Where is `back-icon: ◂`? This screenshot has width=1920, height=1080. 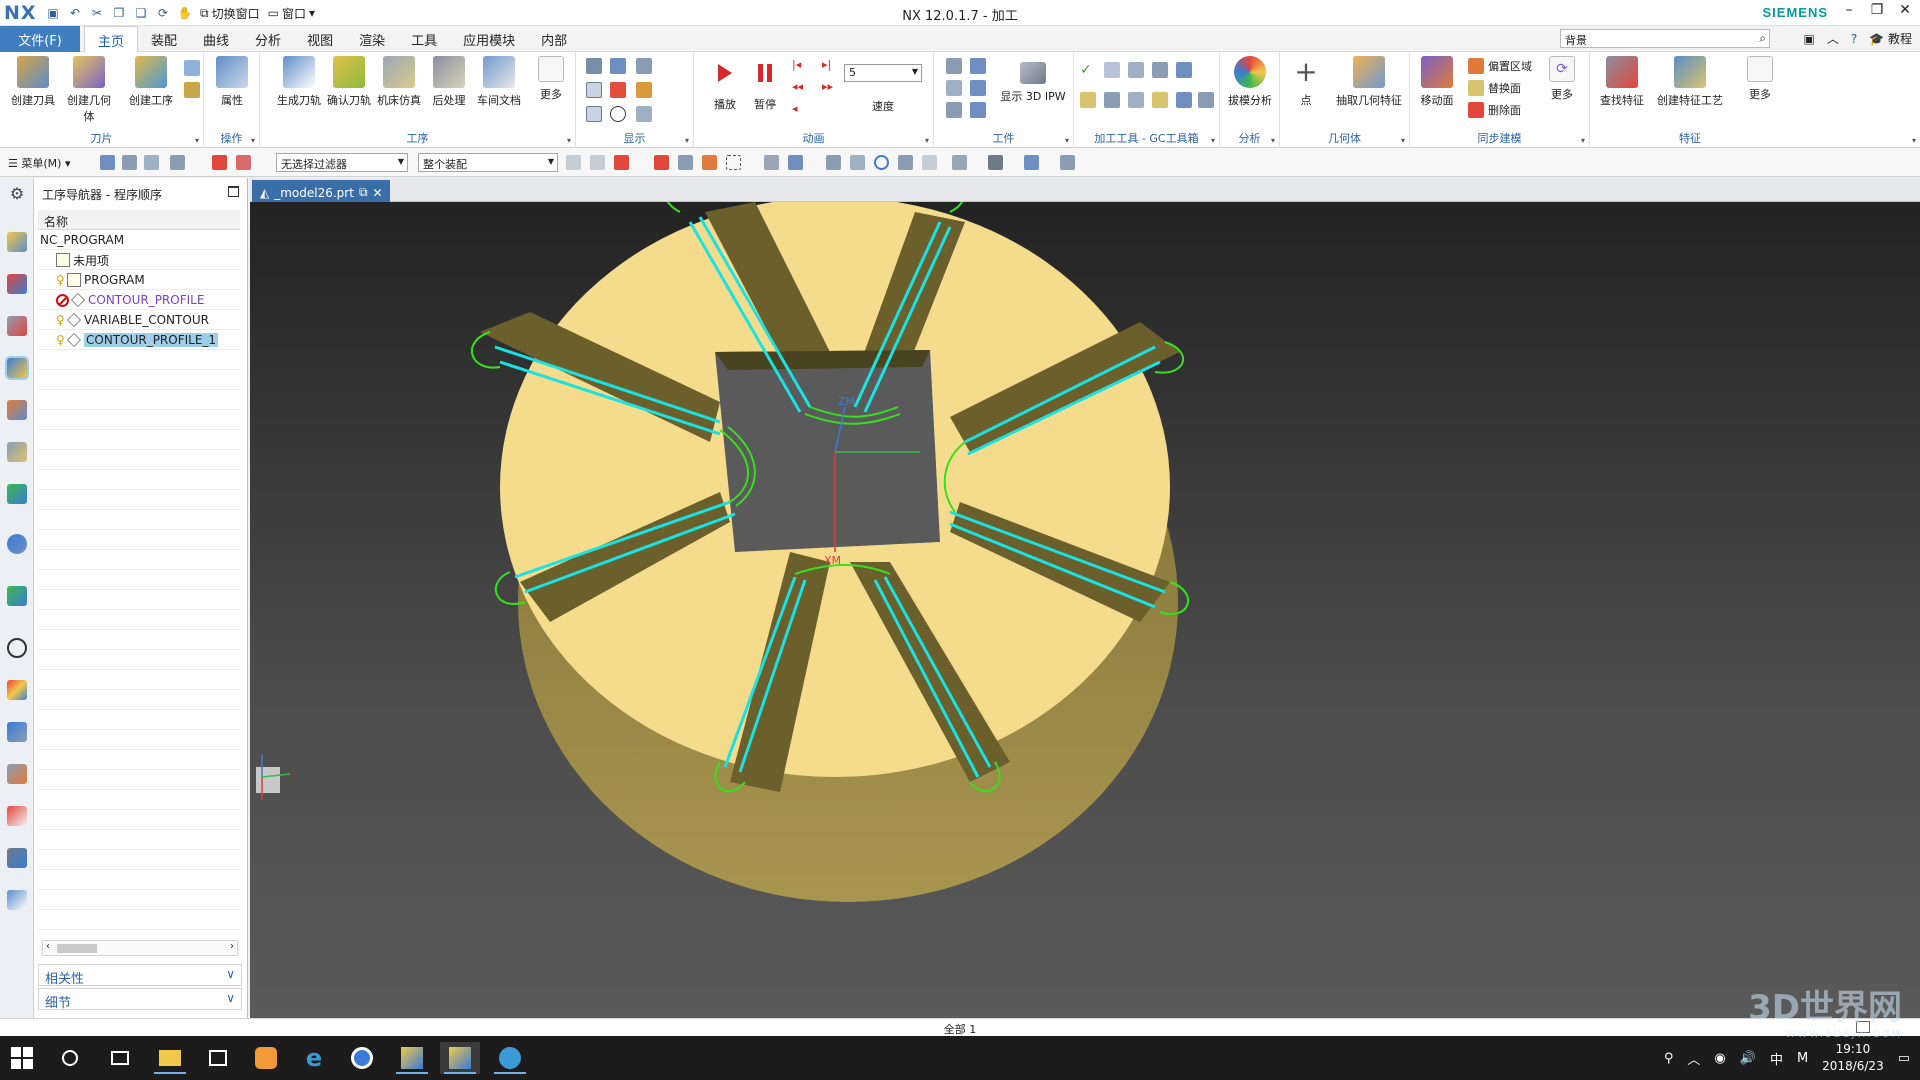
back-icon: ◂ is located at coordinates (800, 110).